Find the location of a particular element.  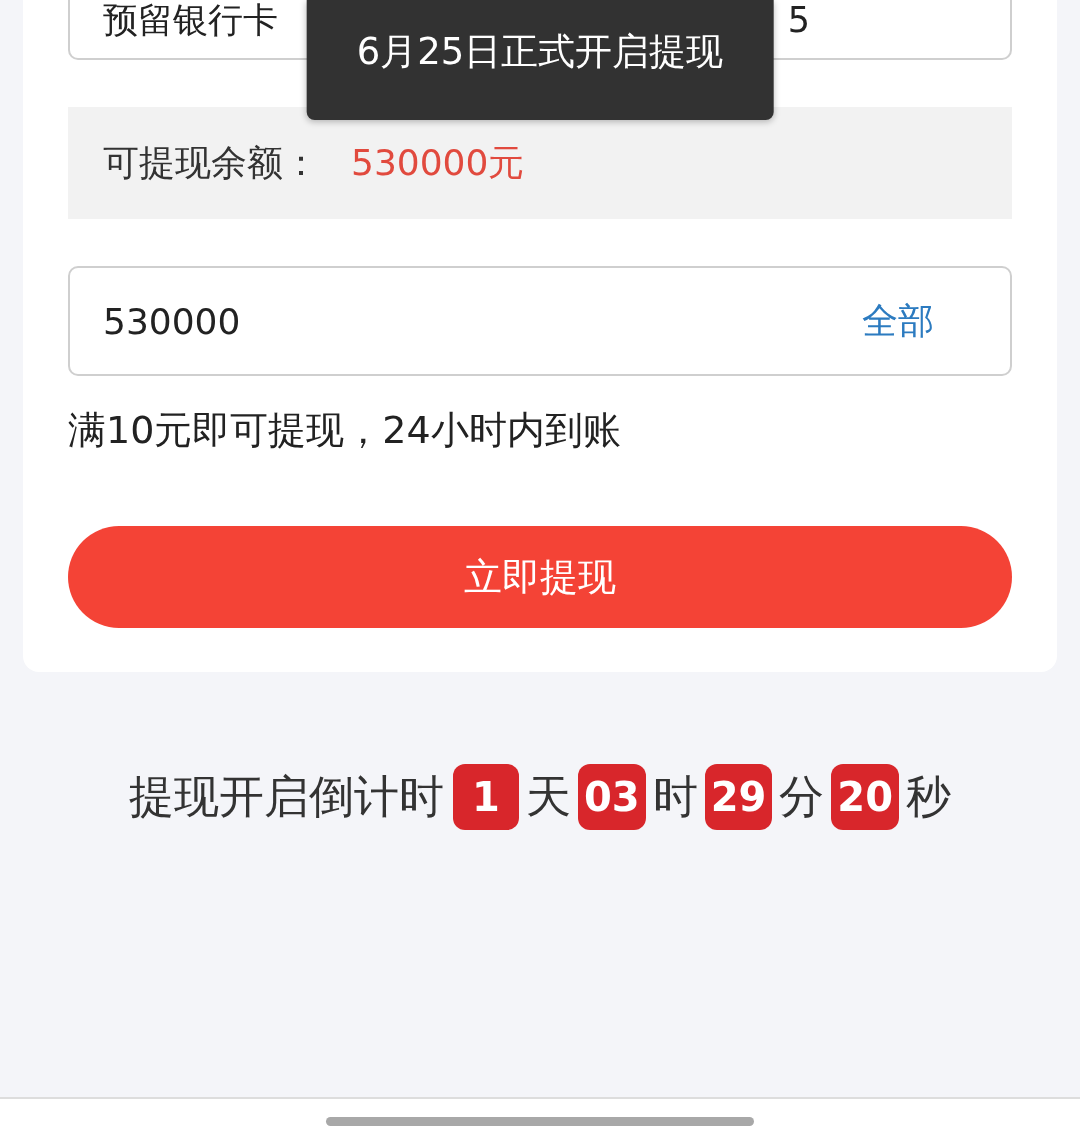

countdown-number: 1 is located at coordinates (486, 797).